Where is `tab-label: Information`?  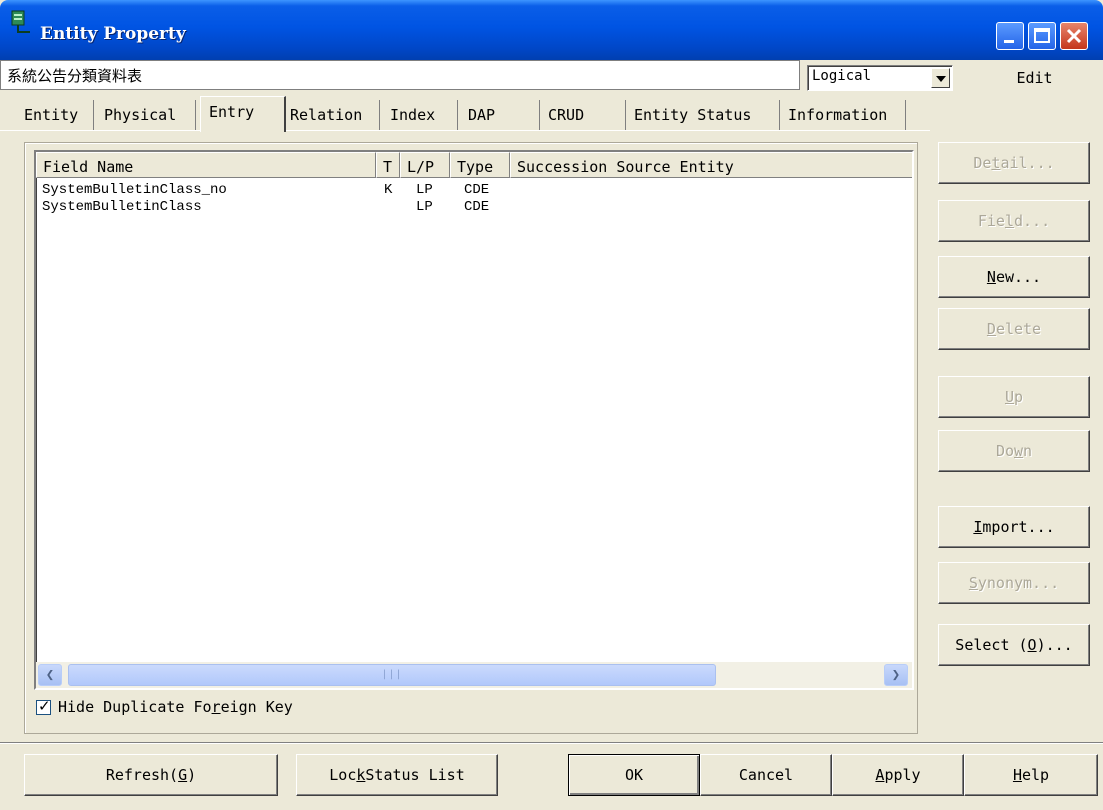 tab-label: Information is located at coordinates (838, 115).